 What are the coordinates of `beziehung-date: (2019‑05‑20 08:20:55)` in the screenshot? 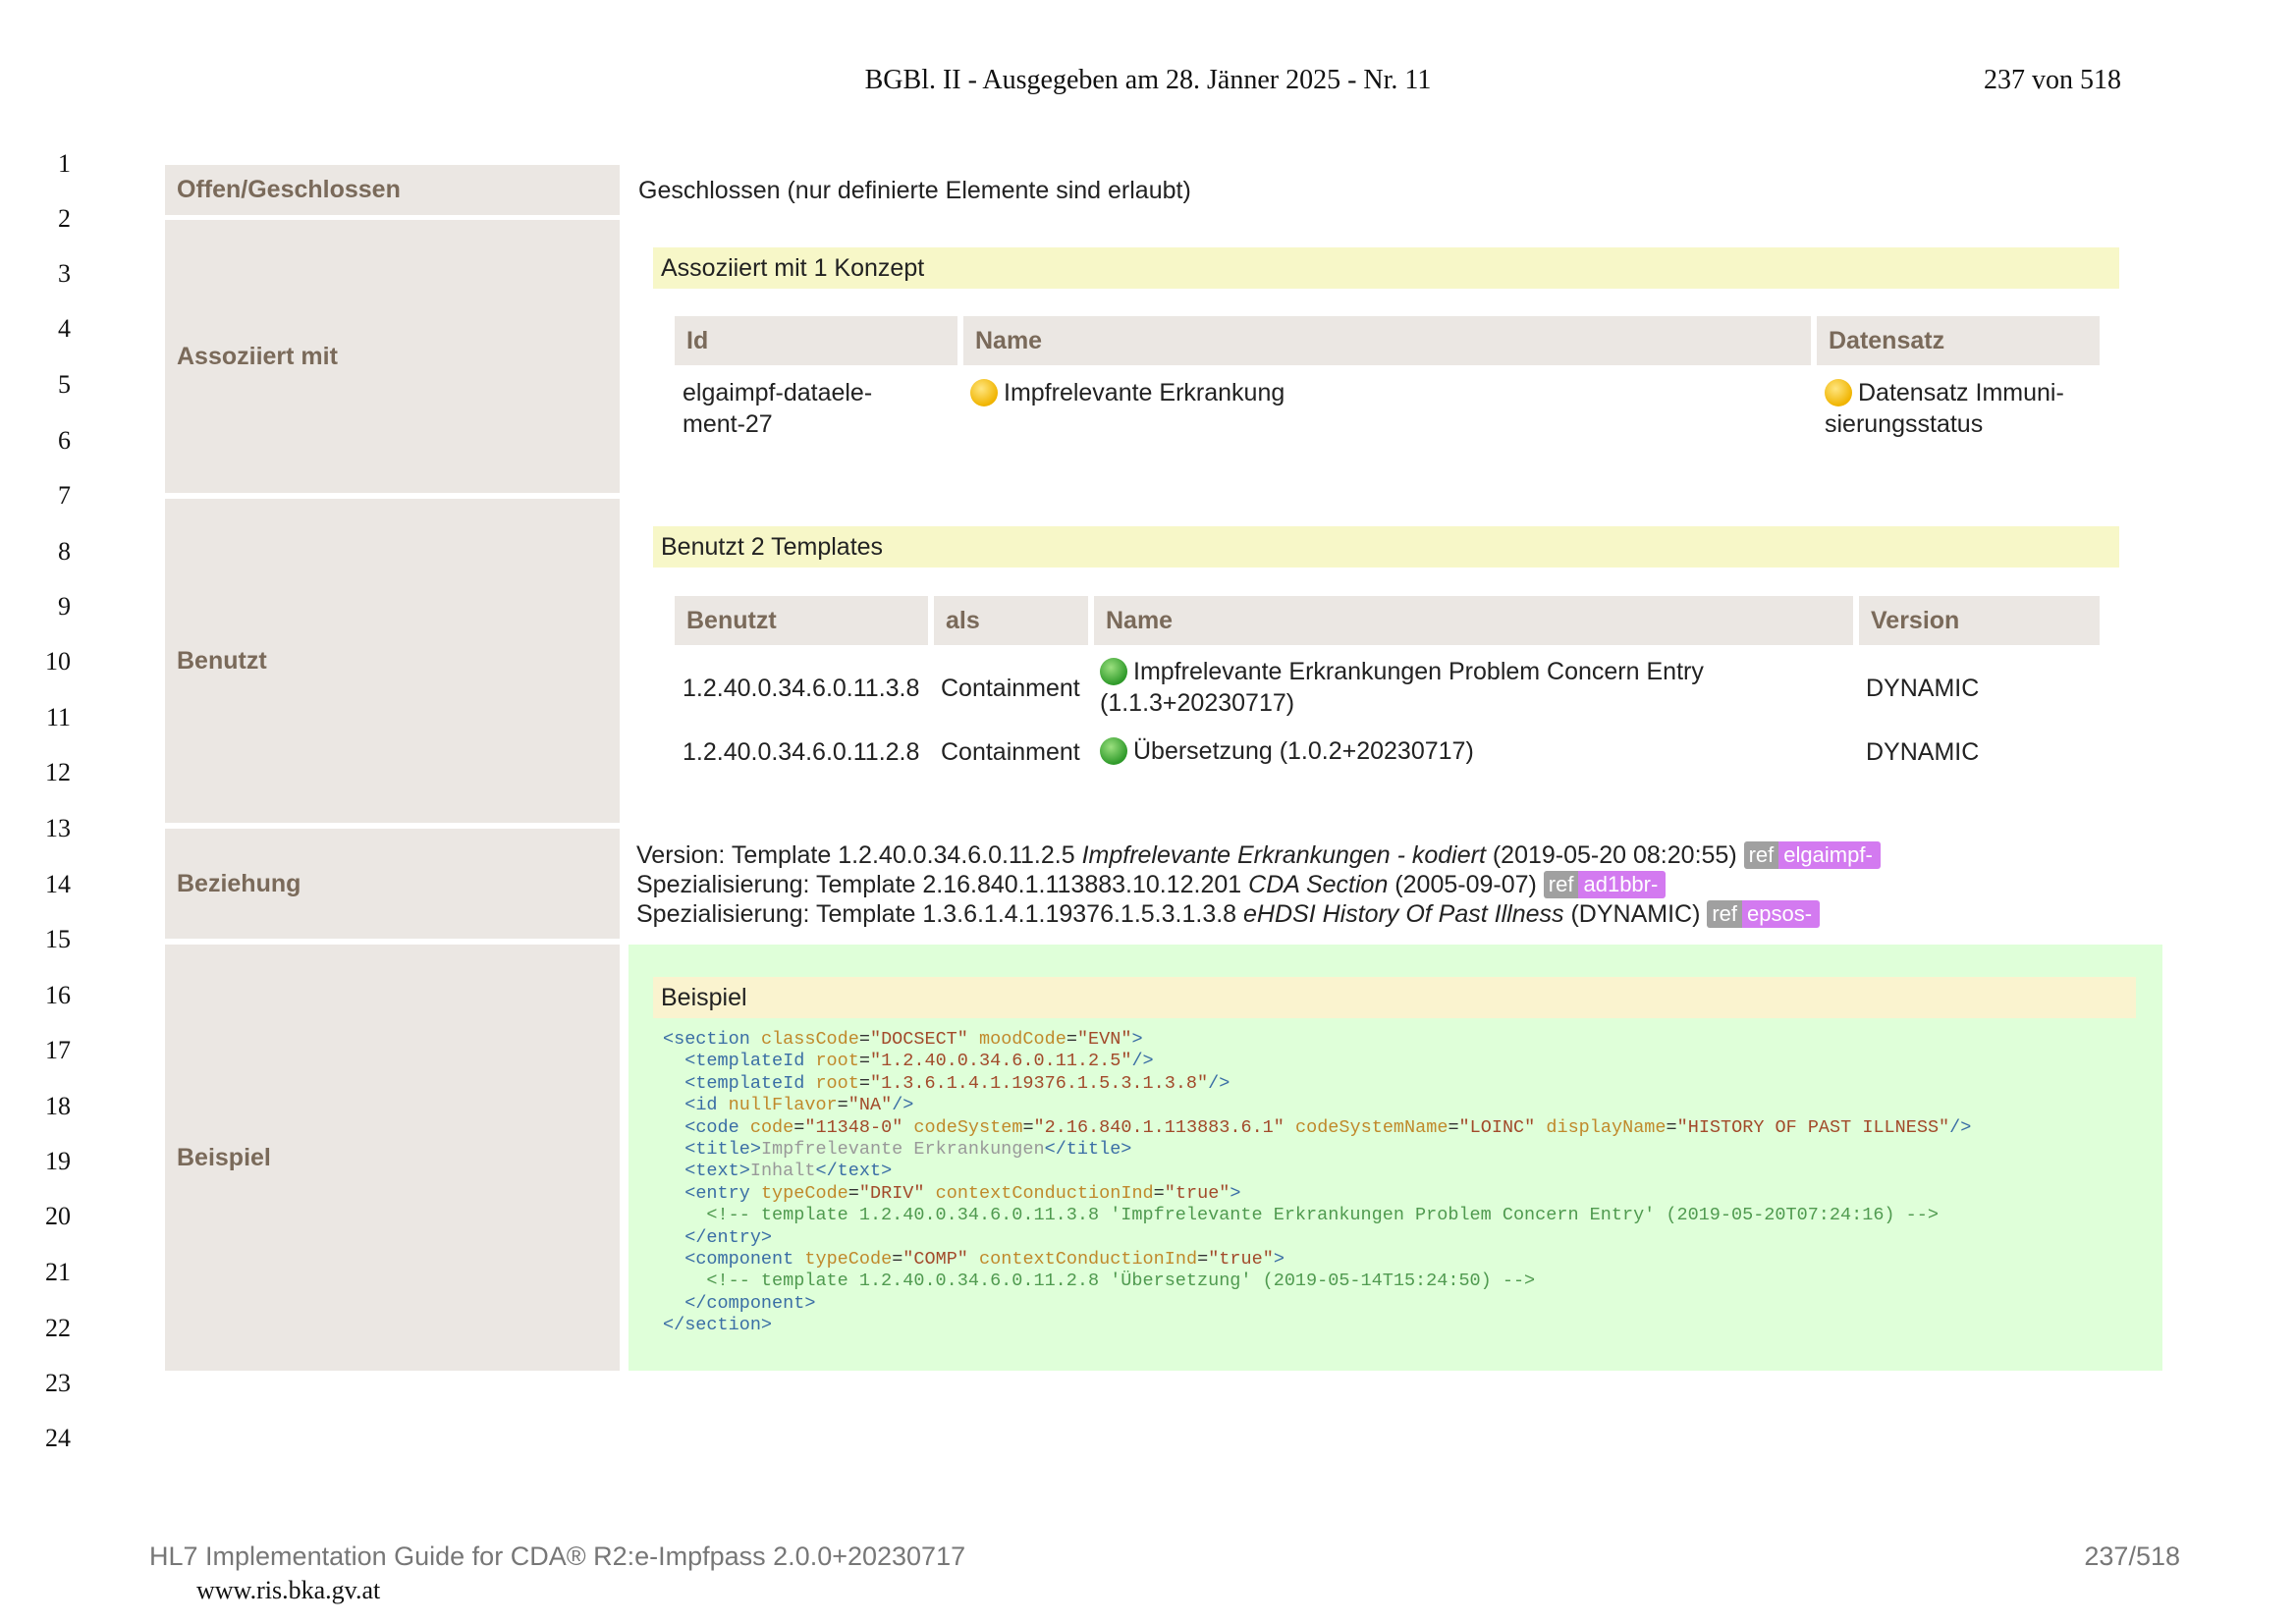 It's located at (1611, 855).